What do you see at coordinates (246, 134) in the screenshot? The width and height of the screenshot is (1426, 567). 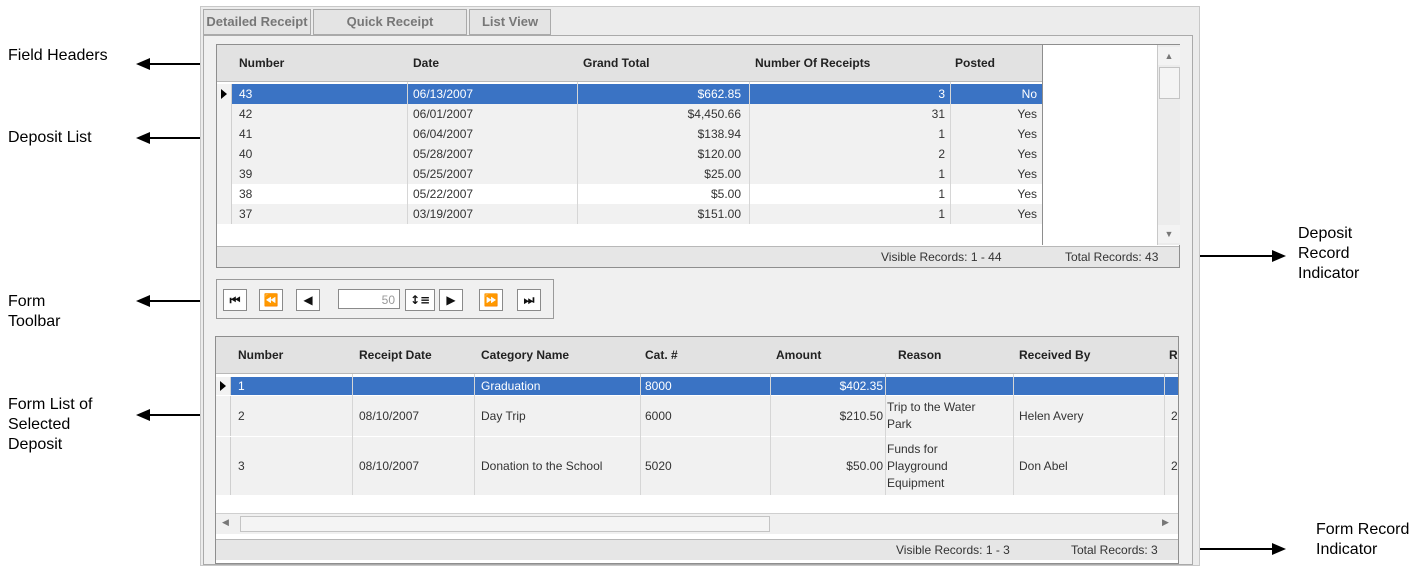 I see `cell-number: 41` at bounding box center [246, 134].